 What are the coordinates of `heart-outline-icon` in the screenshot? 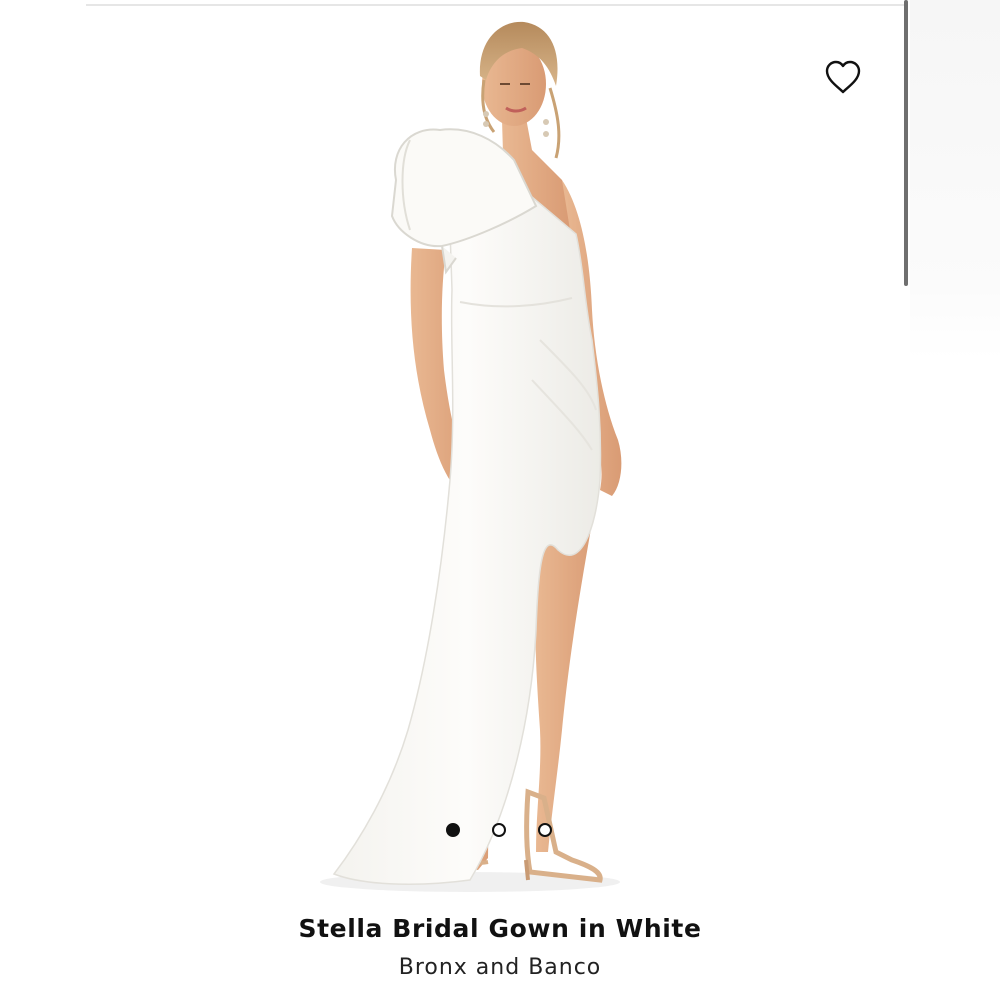 It's located at (843, 77).